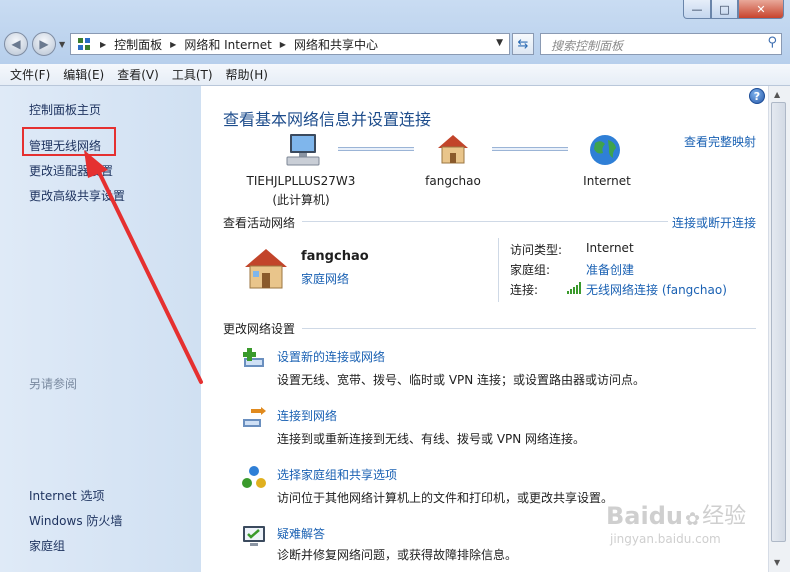 Image resolution: width=790 pixels, height=572 pixels. I want to click on connection-label: 连接:, so click(524, 290).